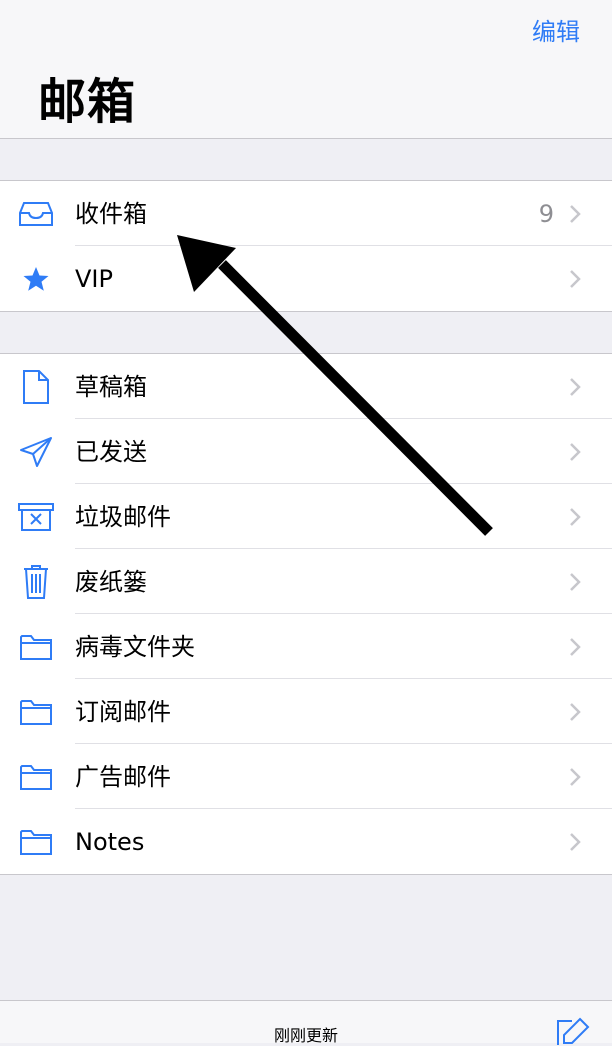 This screenshot has width=612, height=1046. Describe the element at coordinates (36, 387) in the screenshot. I see `document-icon` at that location.